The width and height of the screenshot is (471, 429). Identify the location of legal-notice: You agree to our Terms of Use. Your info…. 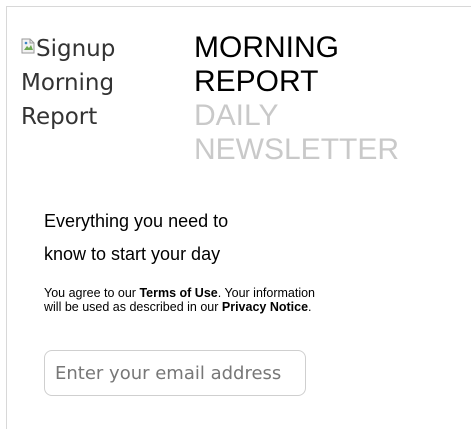
(184, 300).